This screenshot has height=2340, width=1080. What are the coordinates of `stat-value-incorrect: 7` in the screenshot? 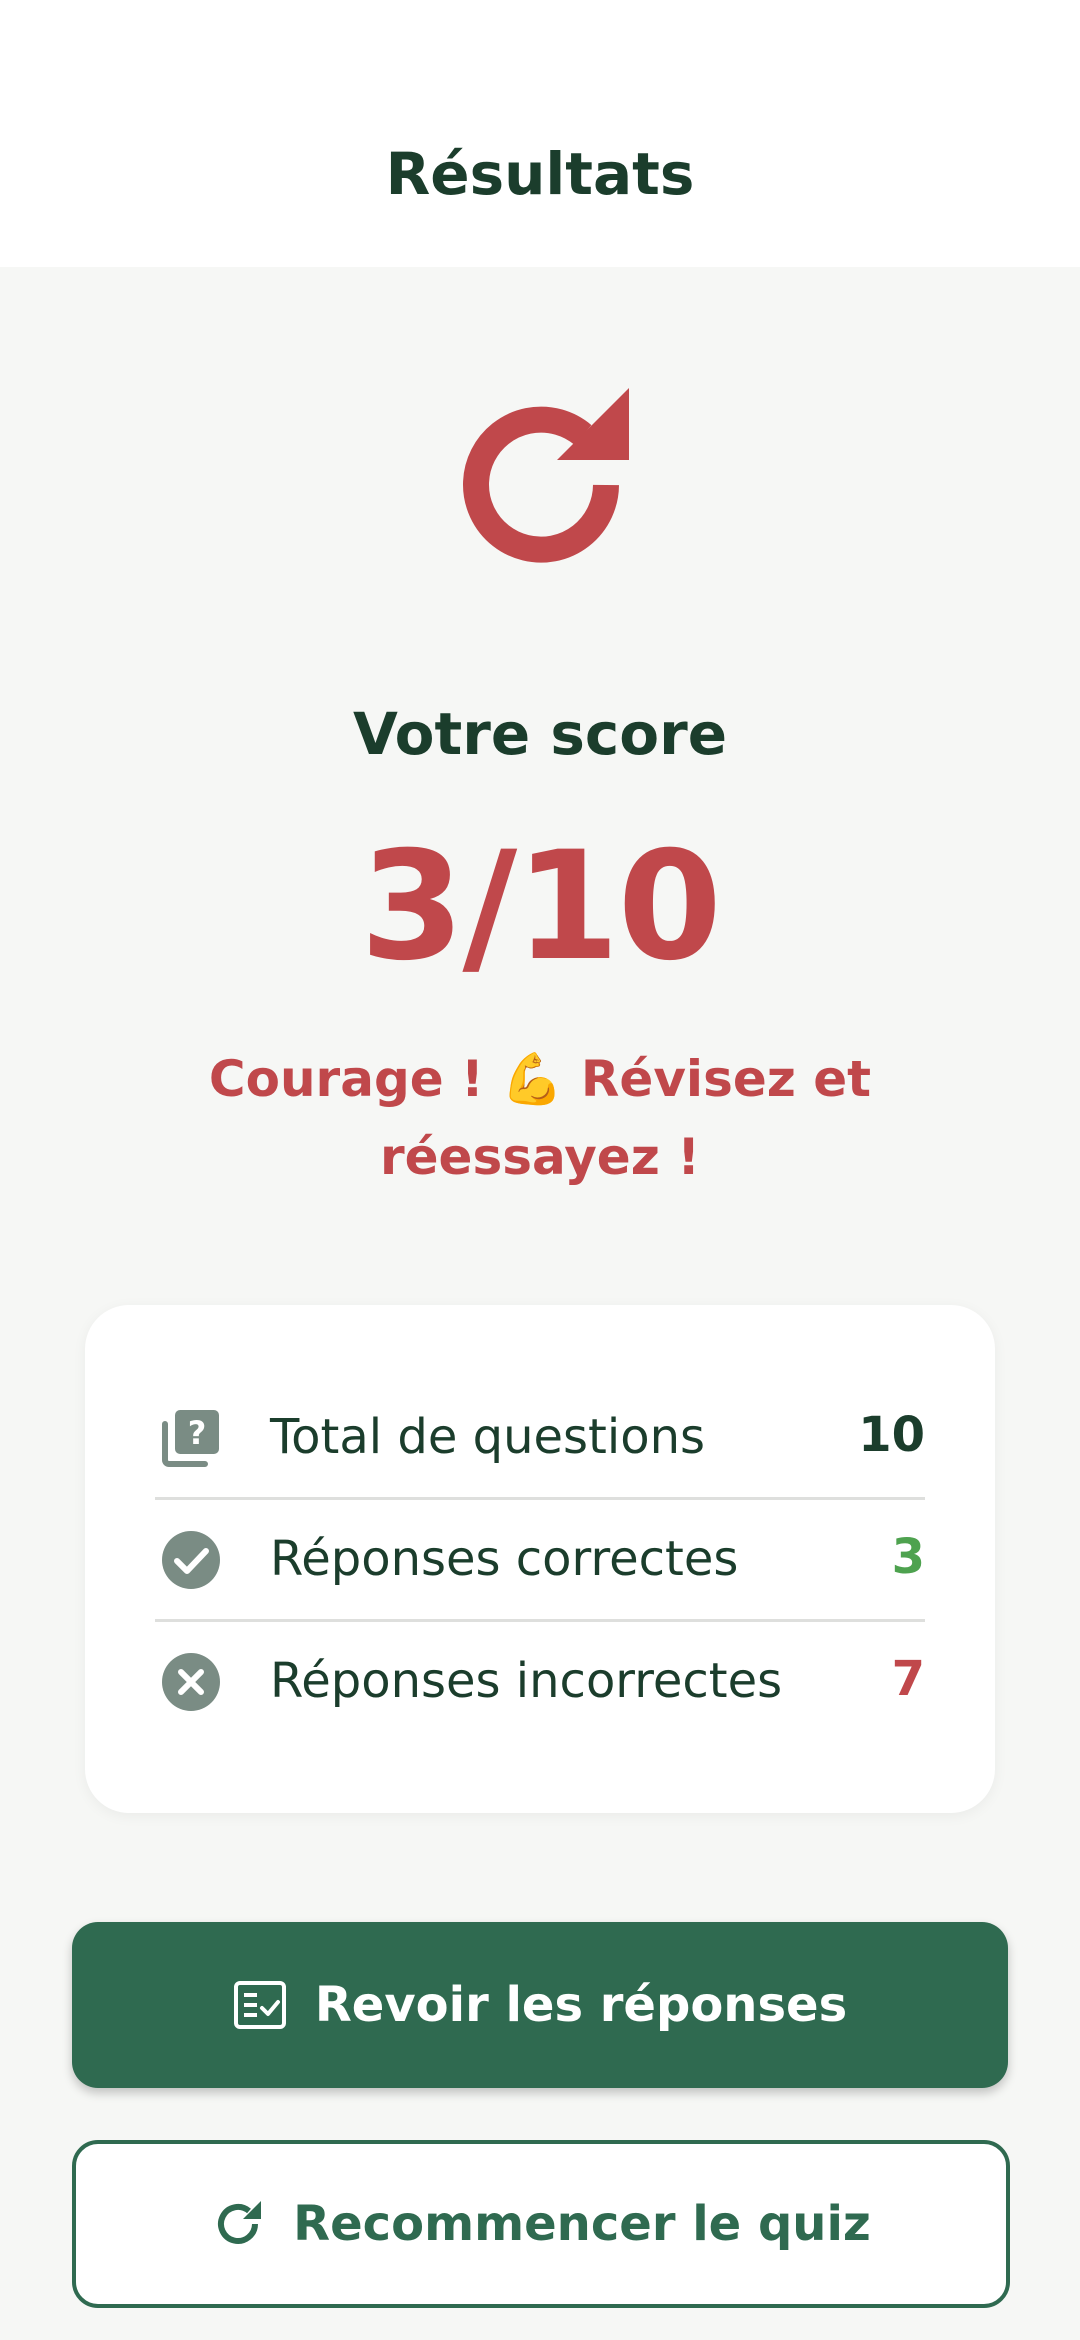 It's located at (908, 1679).